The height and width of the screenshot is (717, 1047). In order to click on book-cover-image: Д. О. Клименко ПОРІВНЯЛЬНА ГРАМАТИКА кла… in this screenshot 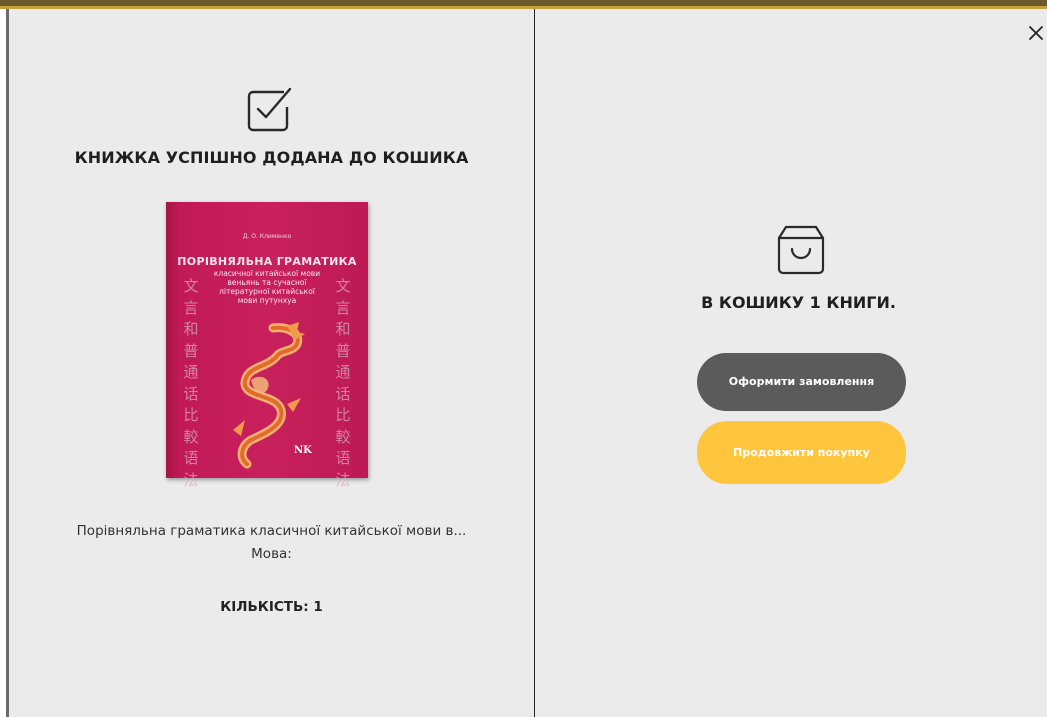, I will do `click(267, 345)`.